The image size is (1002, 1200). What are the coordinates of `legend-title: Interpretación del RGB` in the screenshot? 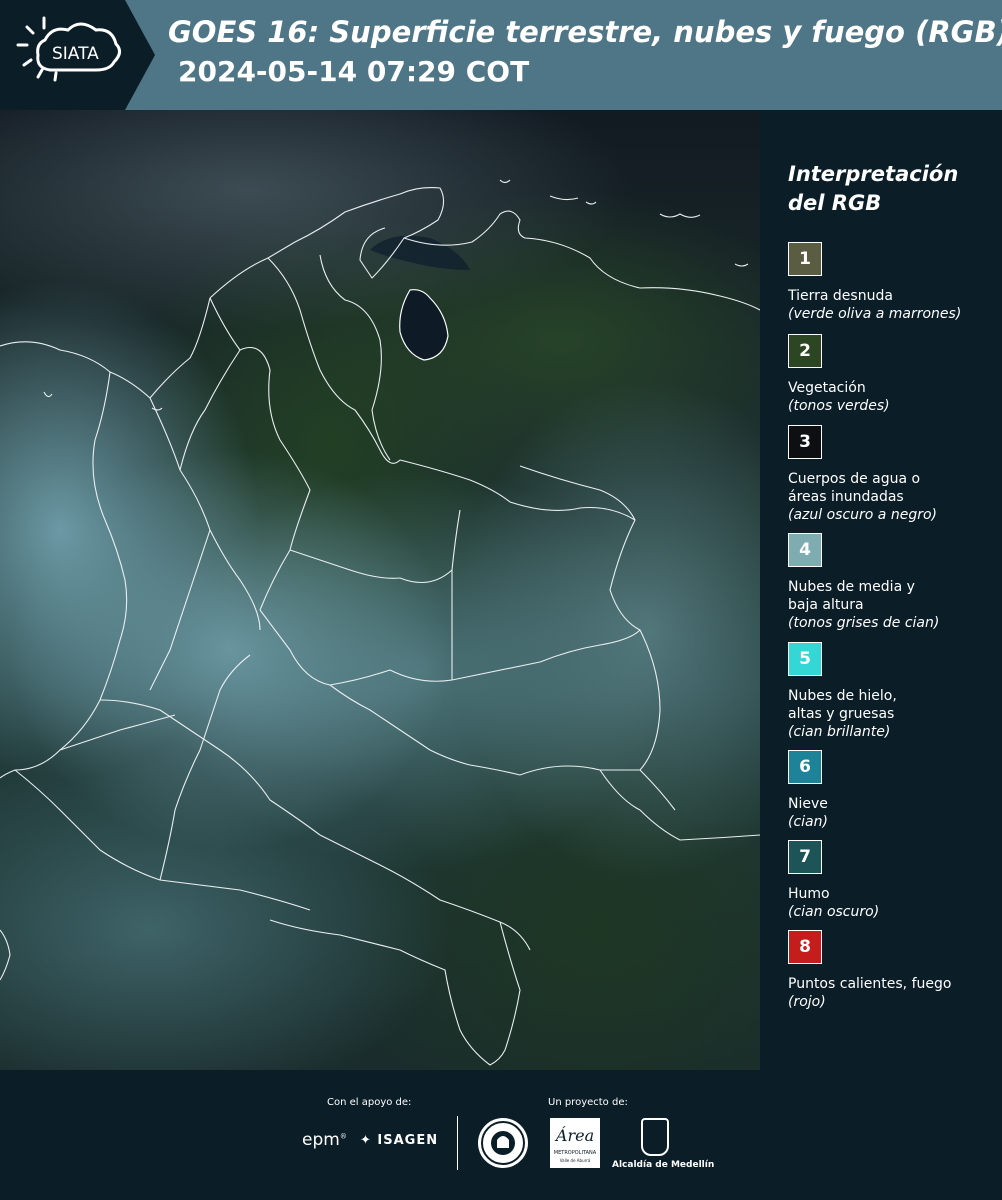 It's located at (873, 188).